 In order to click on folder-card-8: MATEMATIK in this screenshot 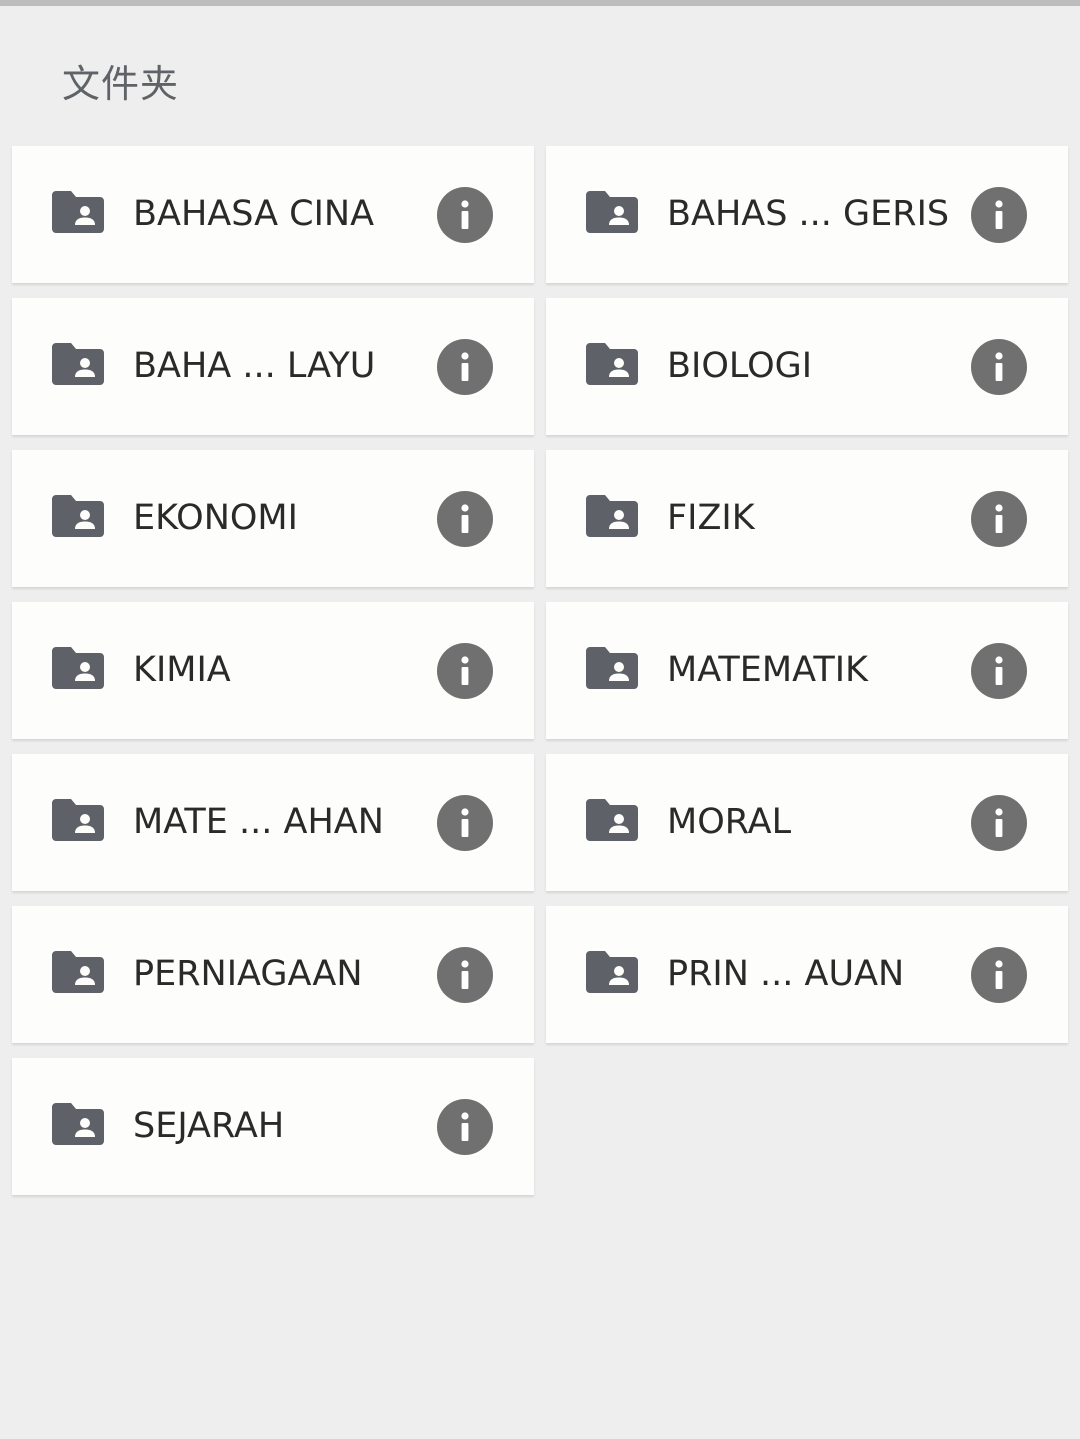, I will do `click(807, 670)`.